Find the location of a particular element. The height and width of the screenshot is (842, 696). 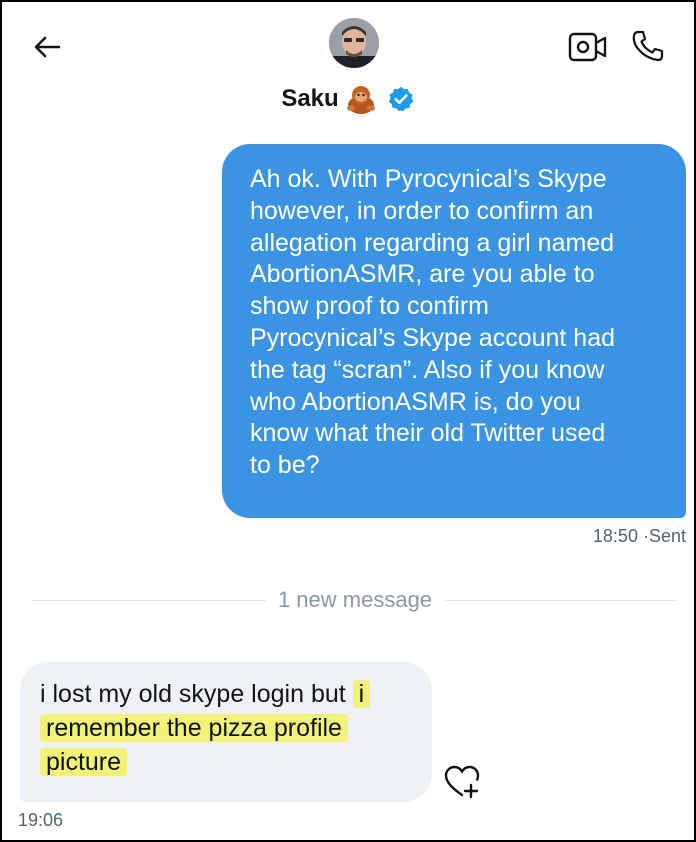

received-time: 19:06 is located at coordinates (41, 820).